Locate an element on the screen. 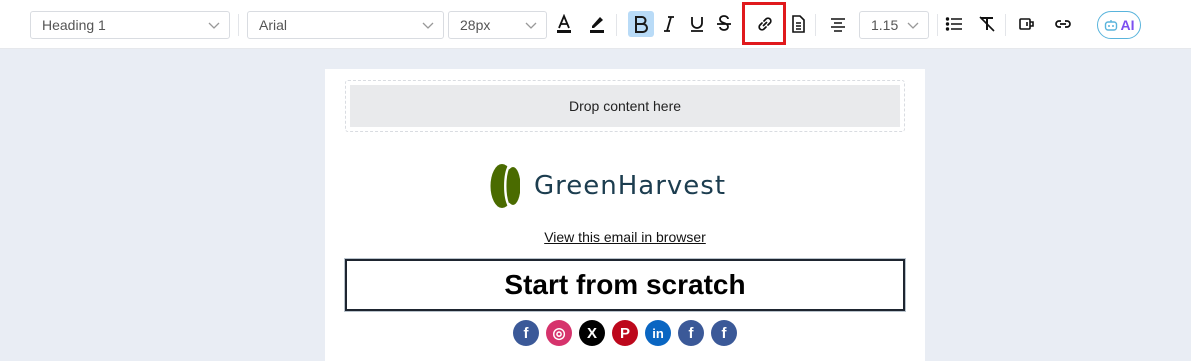  dropzone: Drop content here is located at coordinates (625, 106).